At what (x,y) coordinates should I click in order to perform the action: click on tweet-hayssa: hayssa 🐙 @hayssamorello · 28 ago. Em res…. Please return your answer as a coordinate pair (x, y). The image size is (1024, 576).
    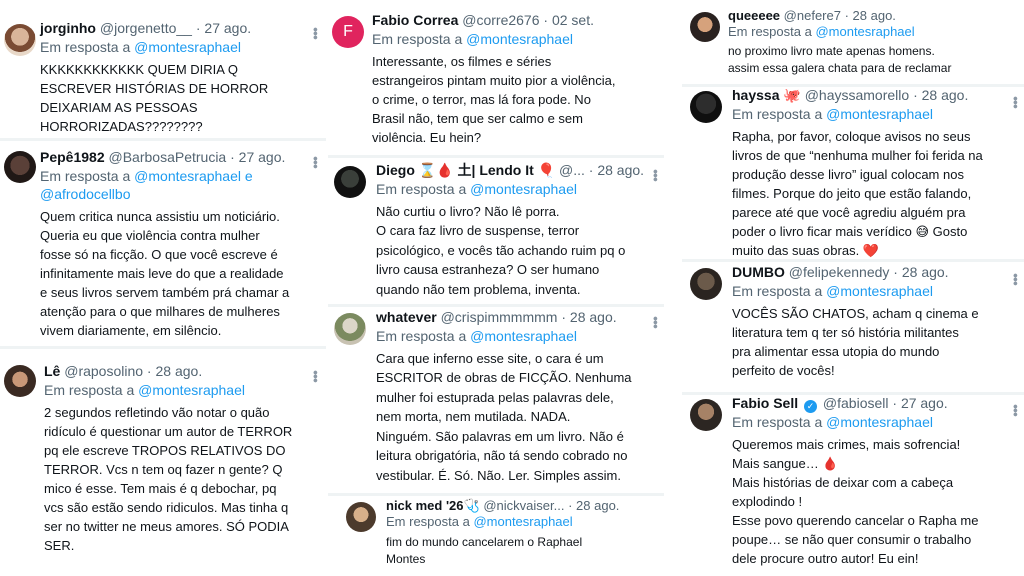
    Looking at the image, I should click on (853, 173).